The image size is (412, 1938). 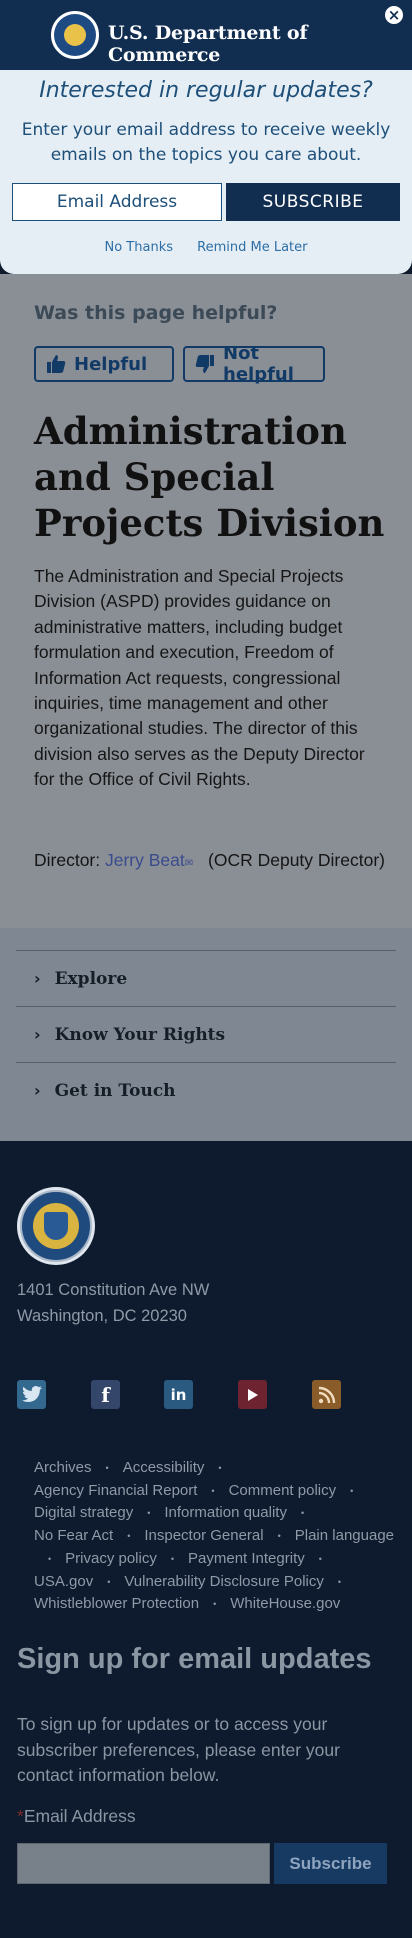 I want to click on director-role: (OCR Deputy Director), so click(x=296, y=860).